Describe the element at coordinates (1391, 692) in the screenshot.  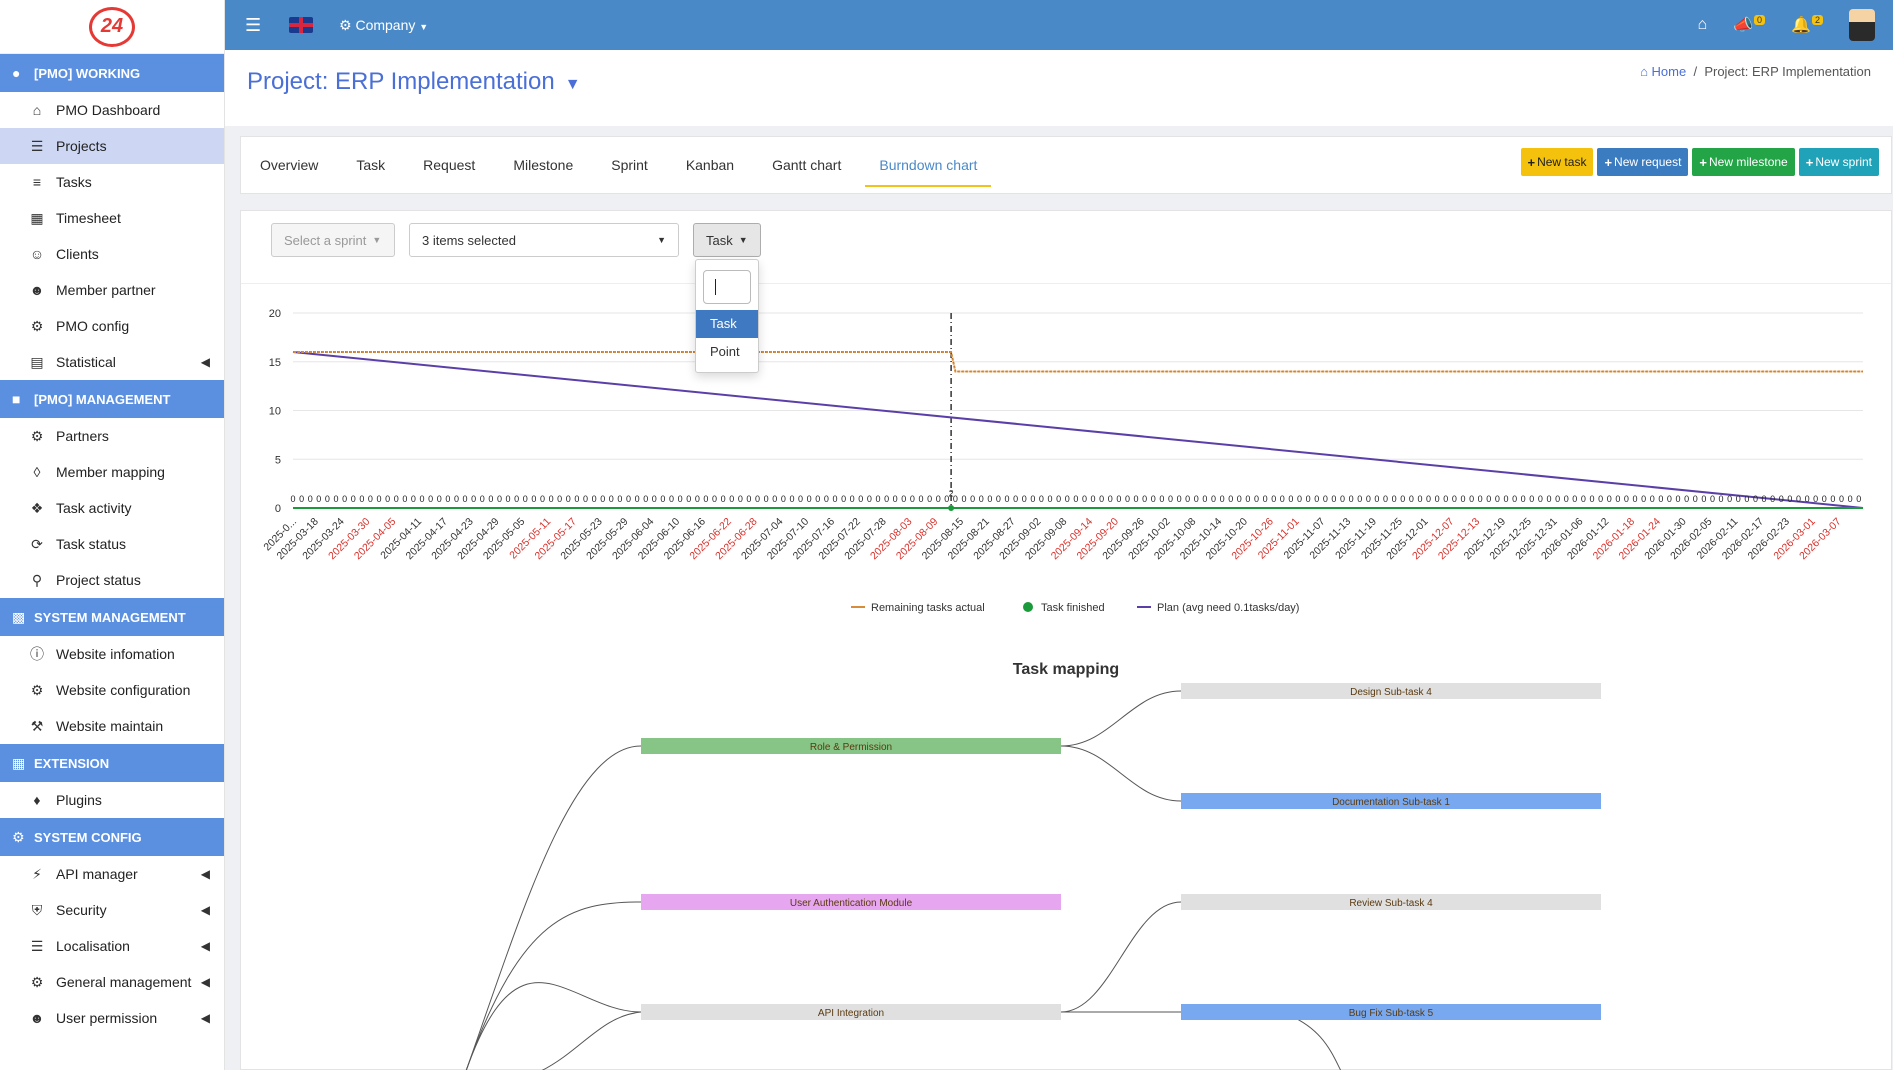
I see `mapping-node-label: Design Sub-task 4` at that location.